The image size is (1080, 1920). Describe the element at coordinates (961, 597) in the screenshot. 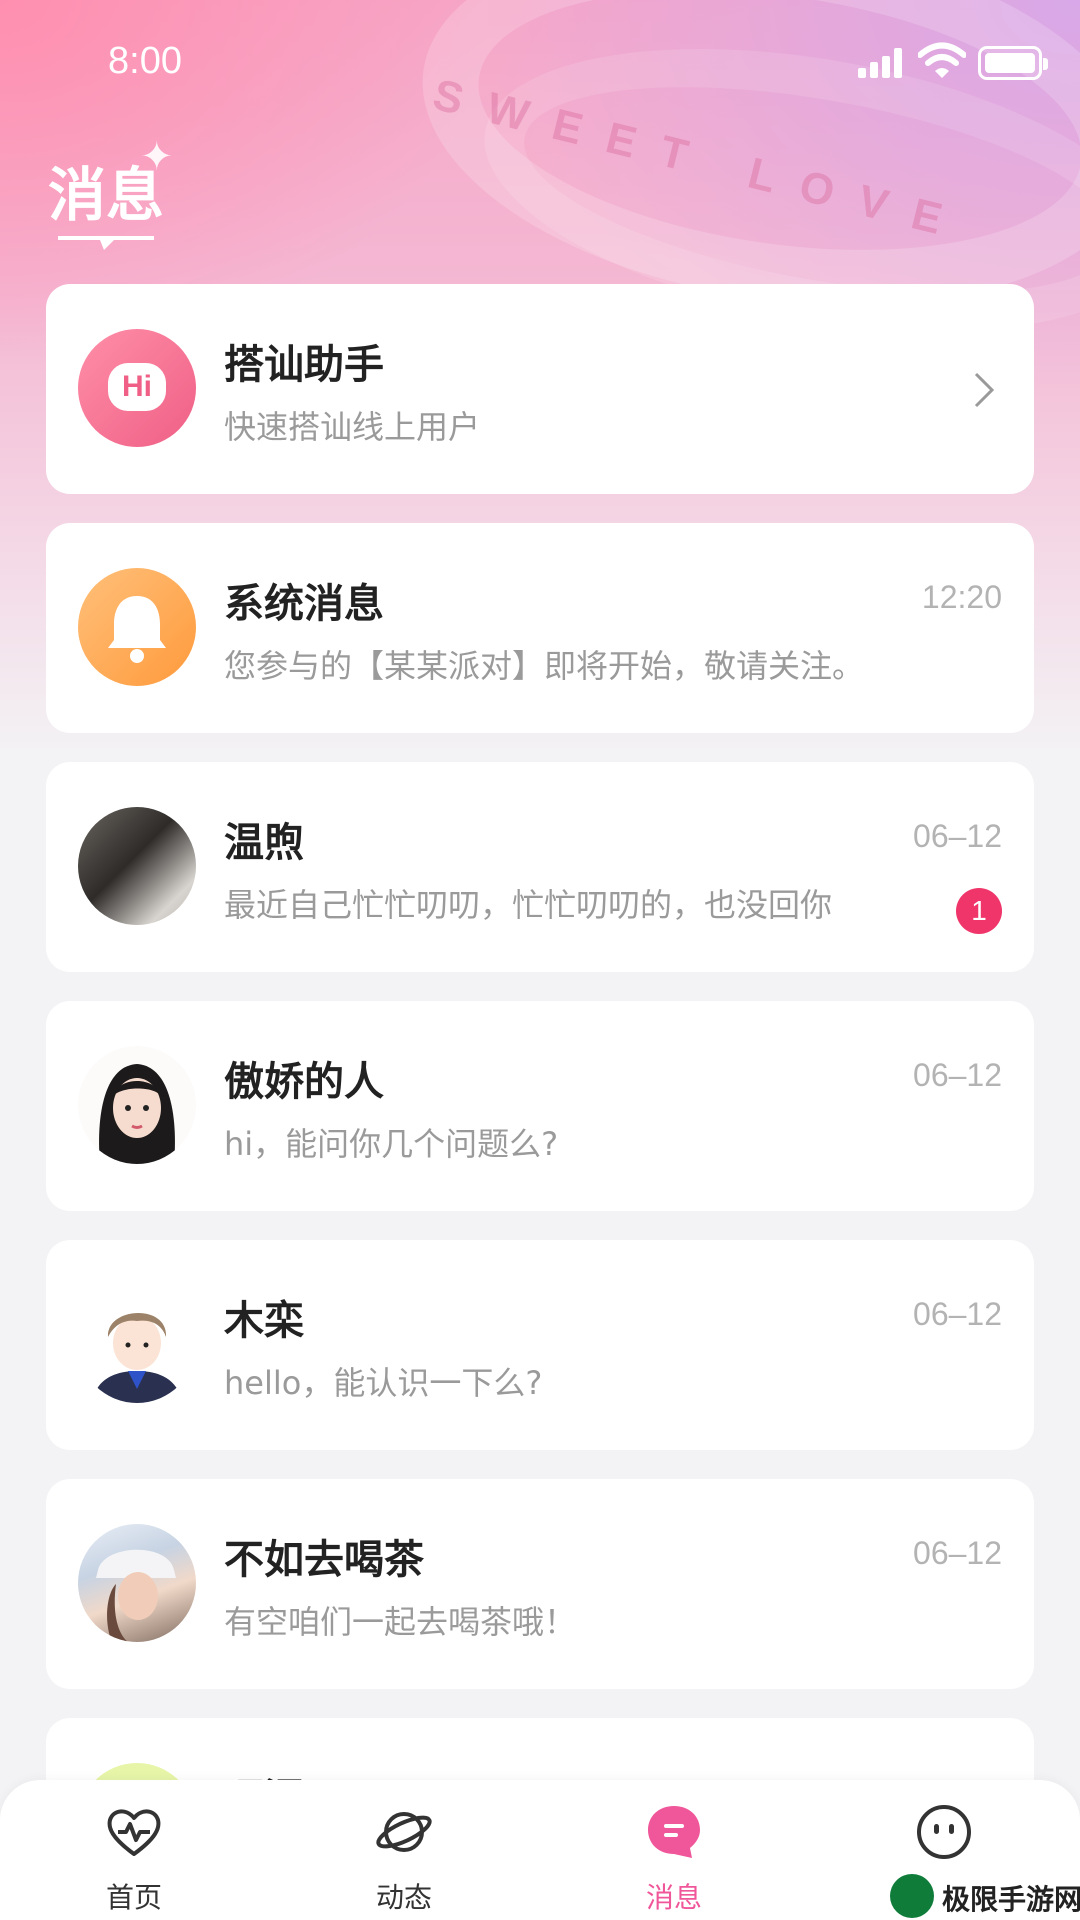

I see `conversation-time: 12:20` at that location.